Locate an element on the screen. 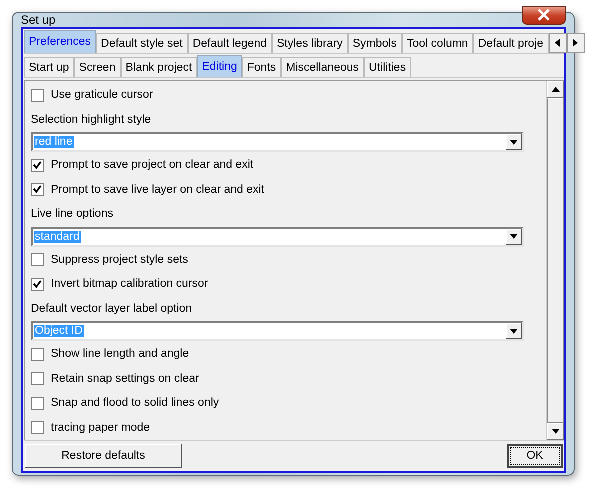 The image size is (596, 496). tab: Tool column is located at coordinates (438, 43).